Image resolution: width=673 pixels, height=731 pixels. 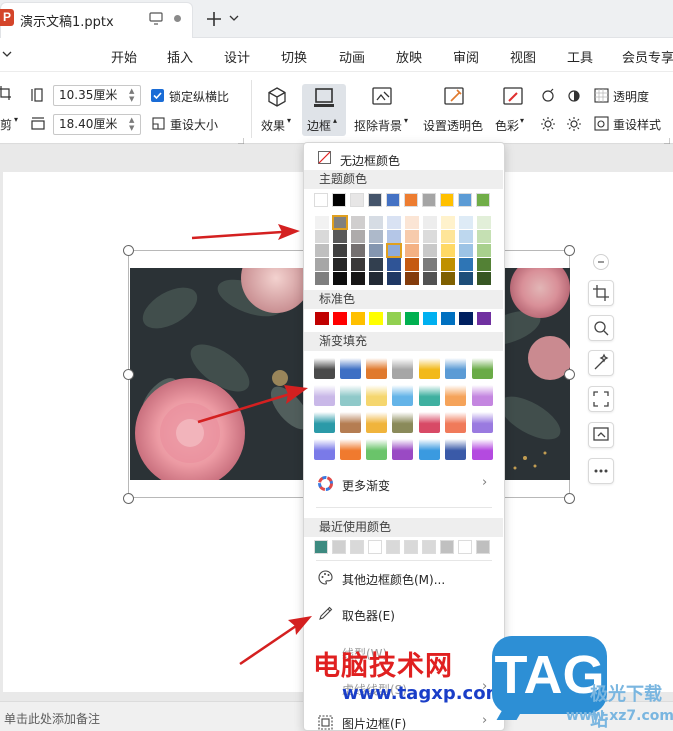 What do you see at coordinates (156, 18) in the screenshot?
I see `monitor-icon` at bounding box center [156, 18].